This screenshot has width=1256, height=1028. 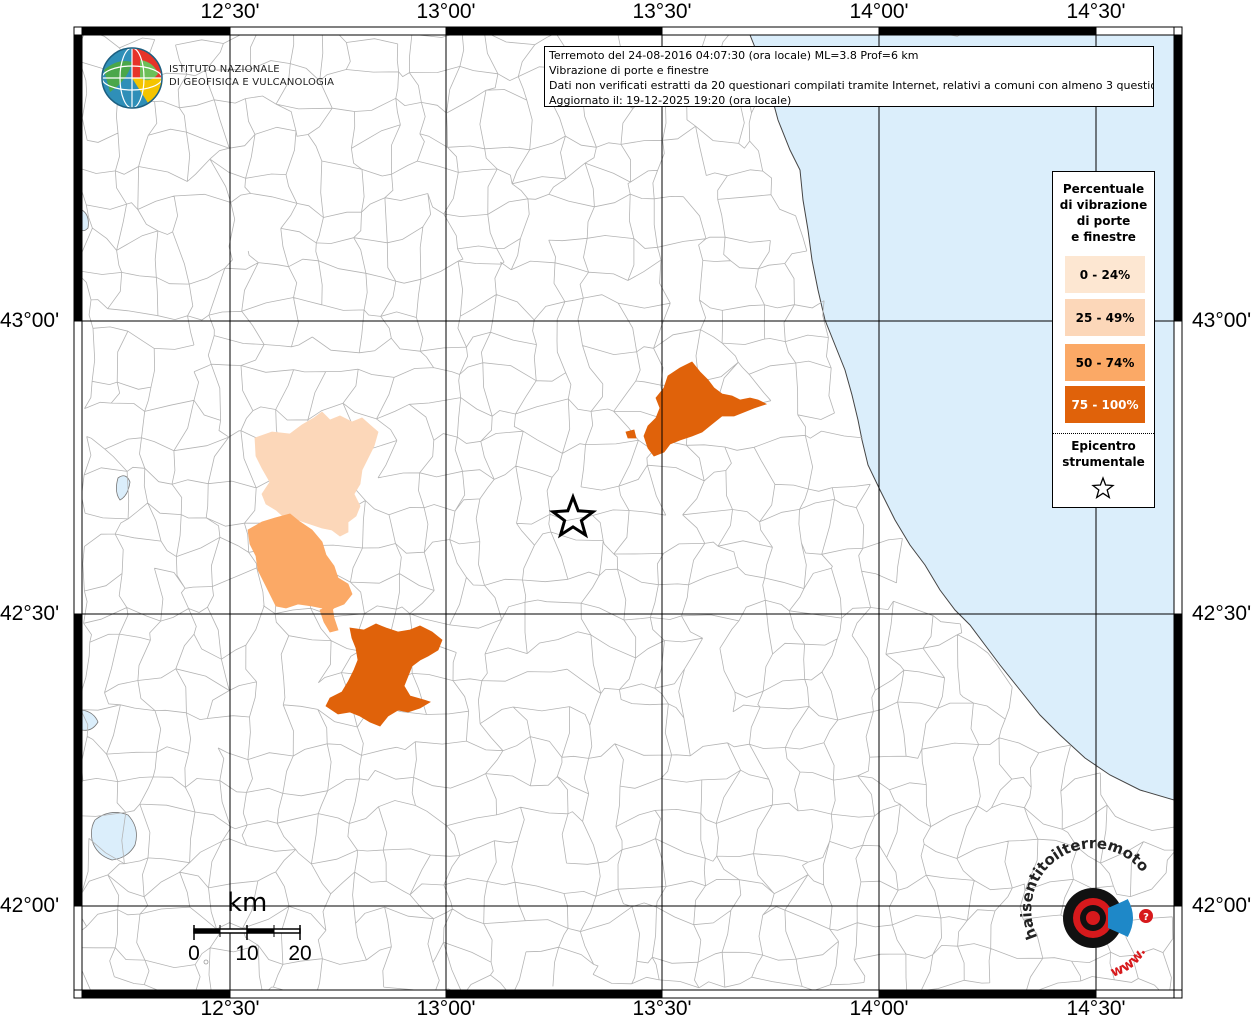 What do you see at coordinates (194, 953) in the screenshot?
I see `scale-label-0: 0` at bounding box center [194, 953].